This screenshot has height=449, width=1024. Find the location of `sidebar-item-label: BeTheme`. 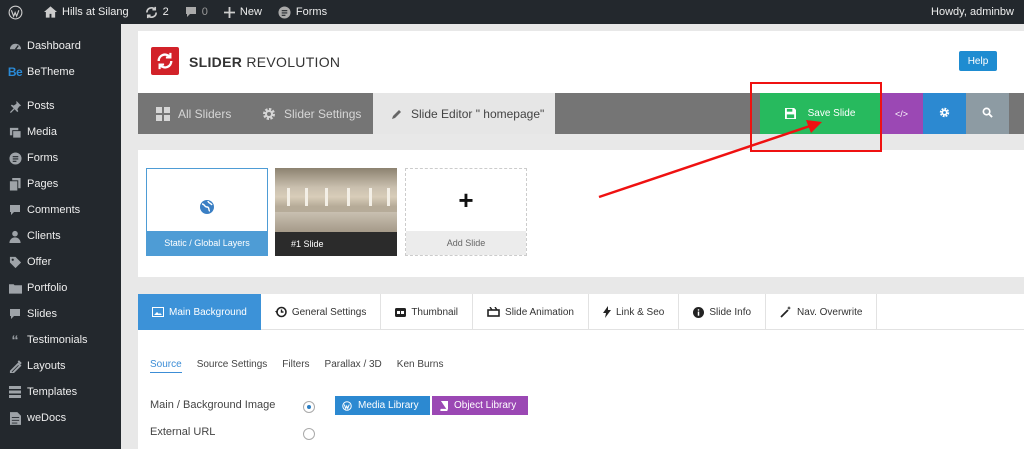

sidebar-item-label: BeTheme is located at coordinates (51, 72).